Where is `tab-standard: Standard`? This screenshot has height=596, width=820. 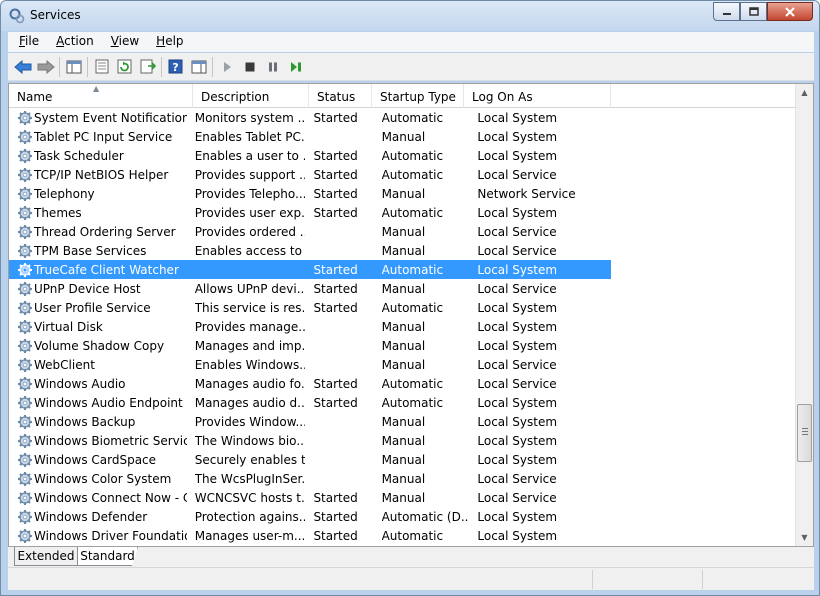
tab-standard: Standard is located at coordinates (108, 556).